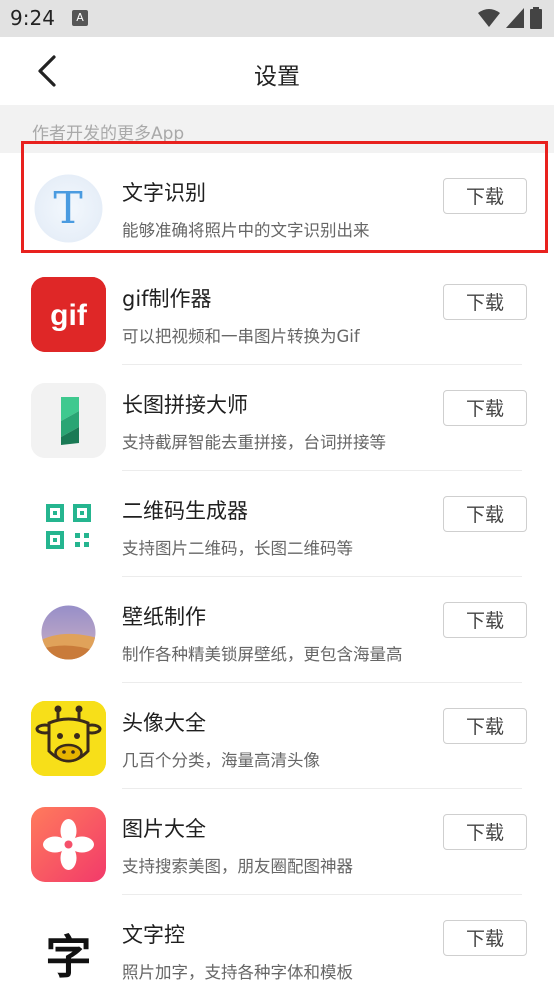 This screenshot has width=554, height=1001. What do you see at coordinates (277, 312) in the screenshot?
I see `list-item: gif gif制作器 可以把视频和一串图片转换为Gif 下载` at bounding box center [277, 312].